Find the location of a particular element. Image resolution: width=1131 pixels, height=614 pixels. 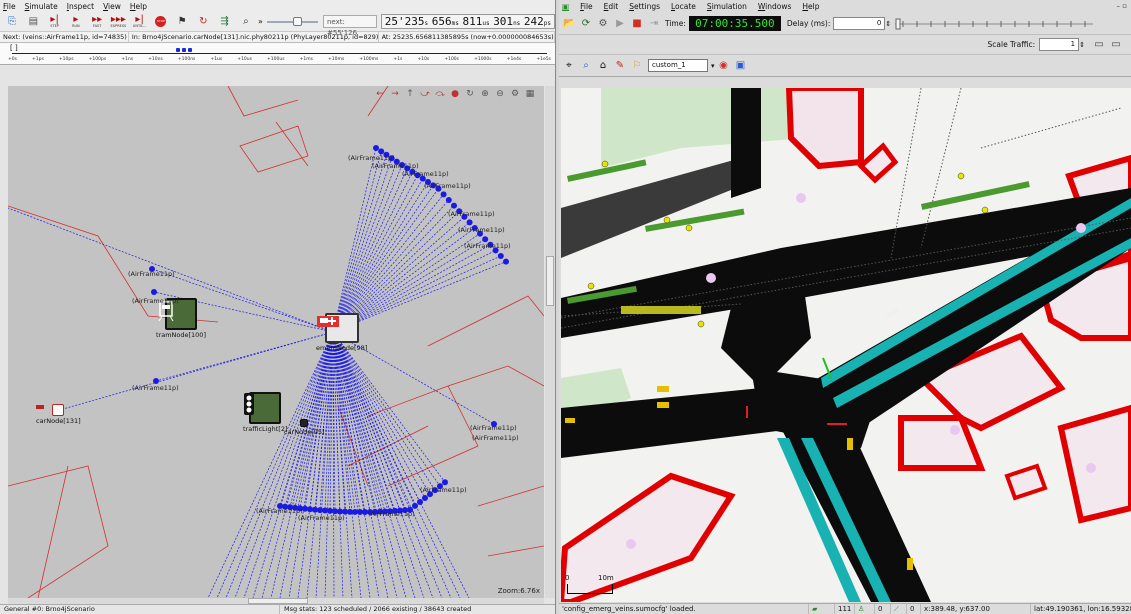

scale-input: 1 is located at coordinates (1059, 44).